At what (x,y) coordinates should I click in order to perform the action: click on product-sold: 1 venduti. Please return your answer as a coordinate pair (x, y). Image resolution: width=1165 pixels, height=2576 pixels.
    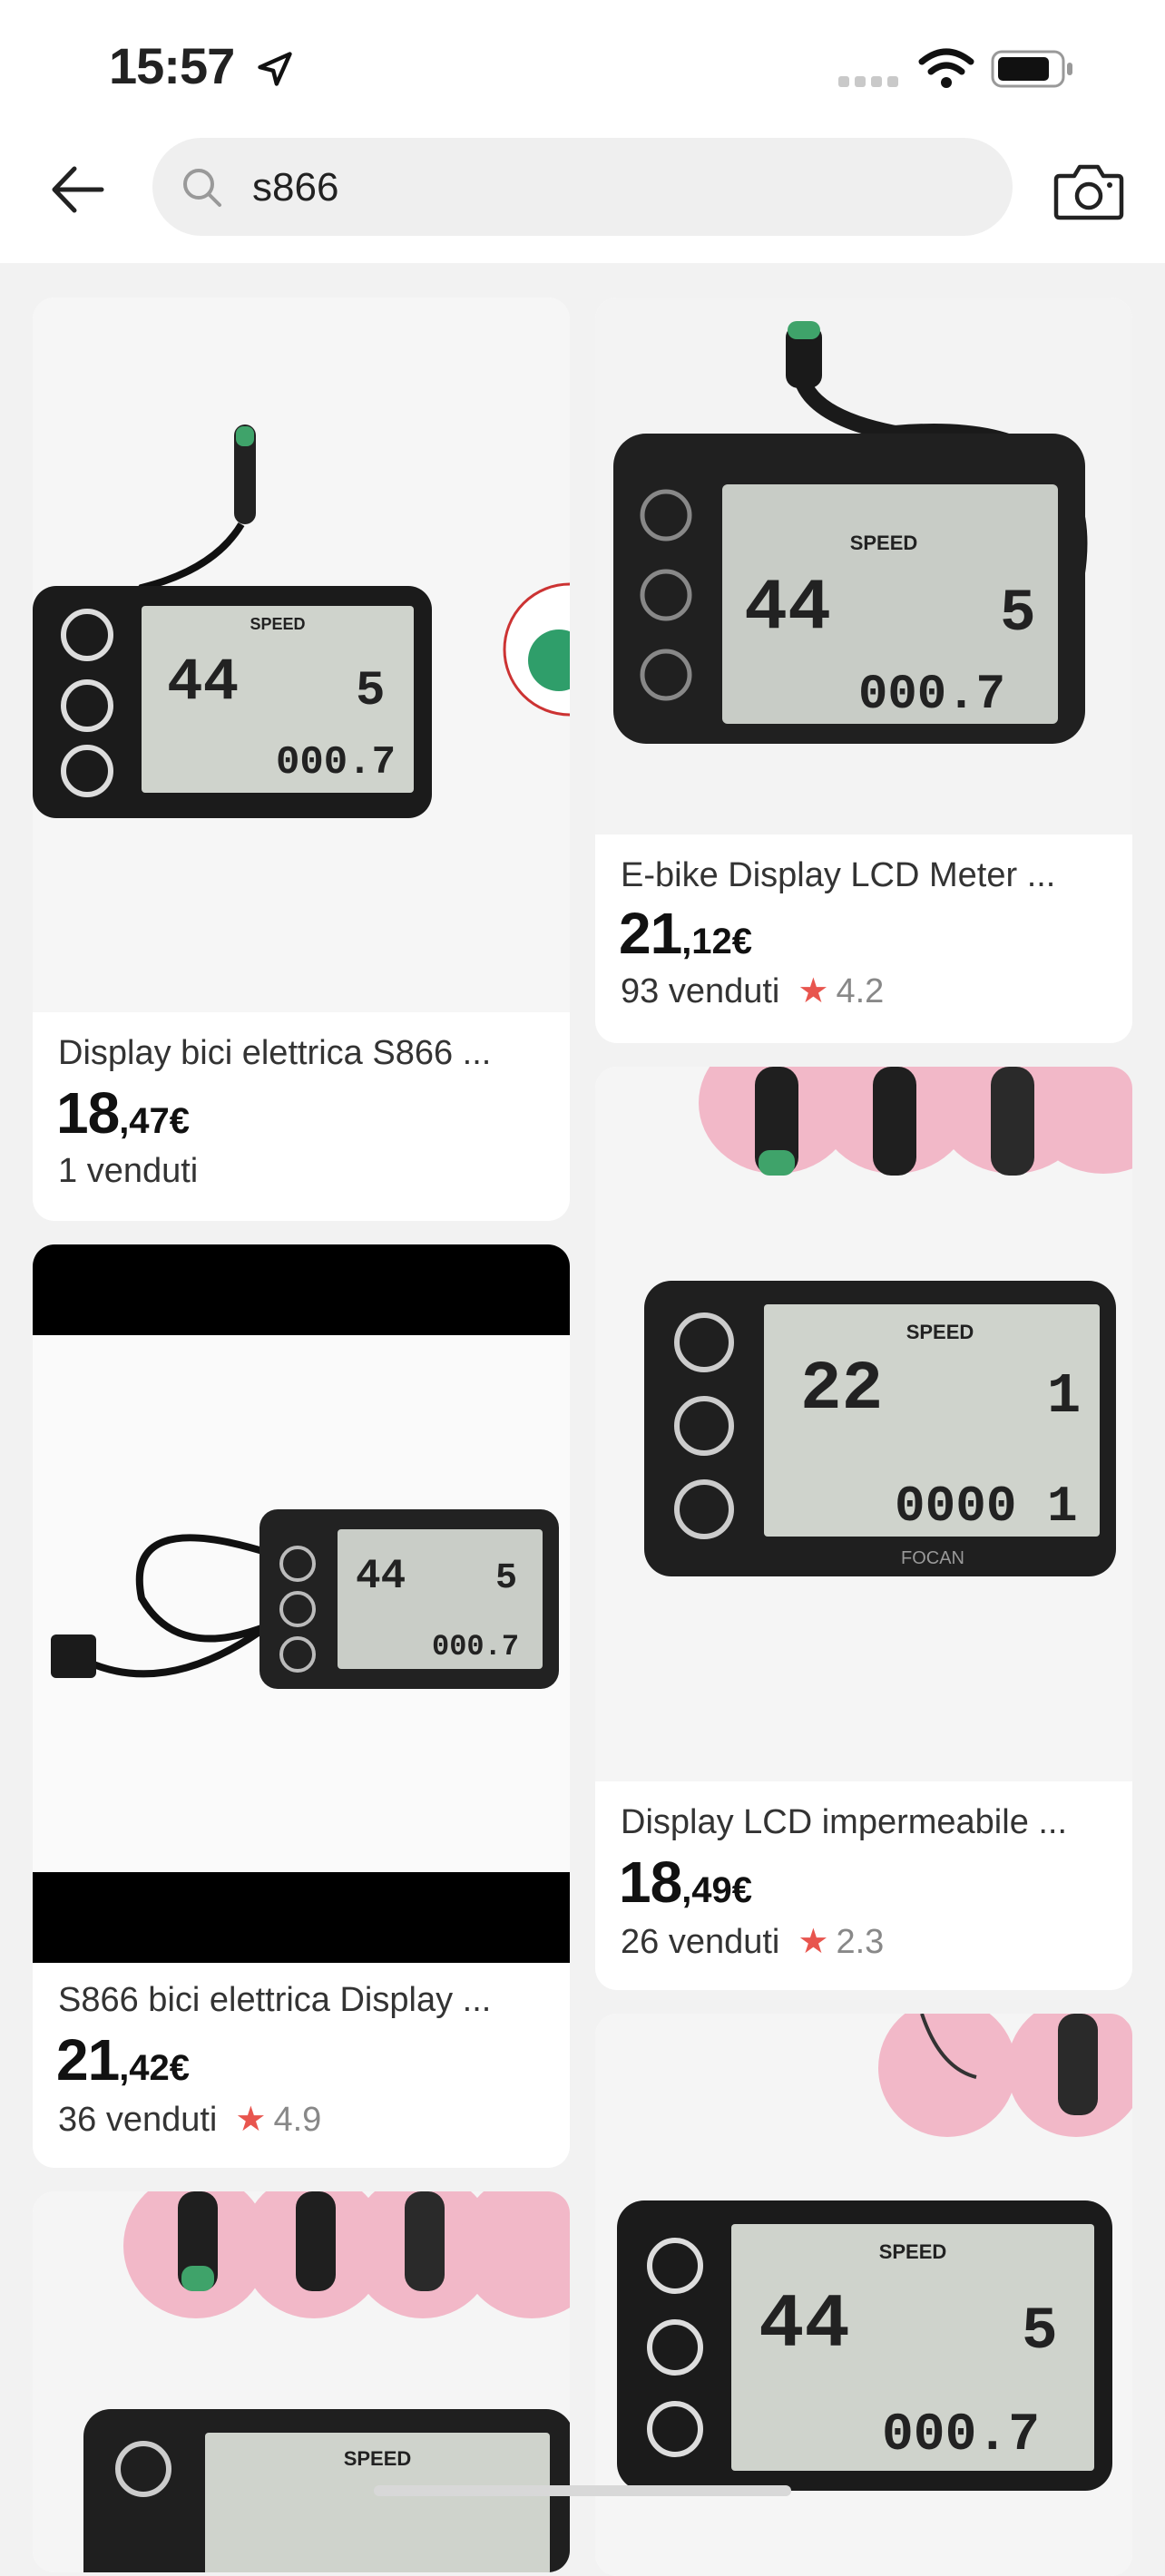
    Looking at the image, I should click on (128, 1171).